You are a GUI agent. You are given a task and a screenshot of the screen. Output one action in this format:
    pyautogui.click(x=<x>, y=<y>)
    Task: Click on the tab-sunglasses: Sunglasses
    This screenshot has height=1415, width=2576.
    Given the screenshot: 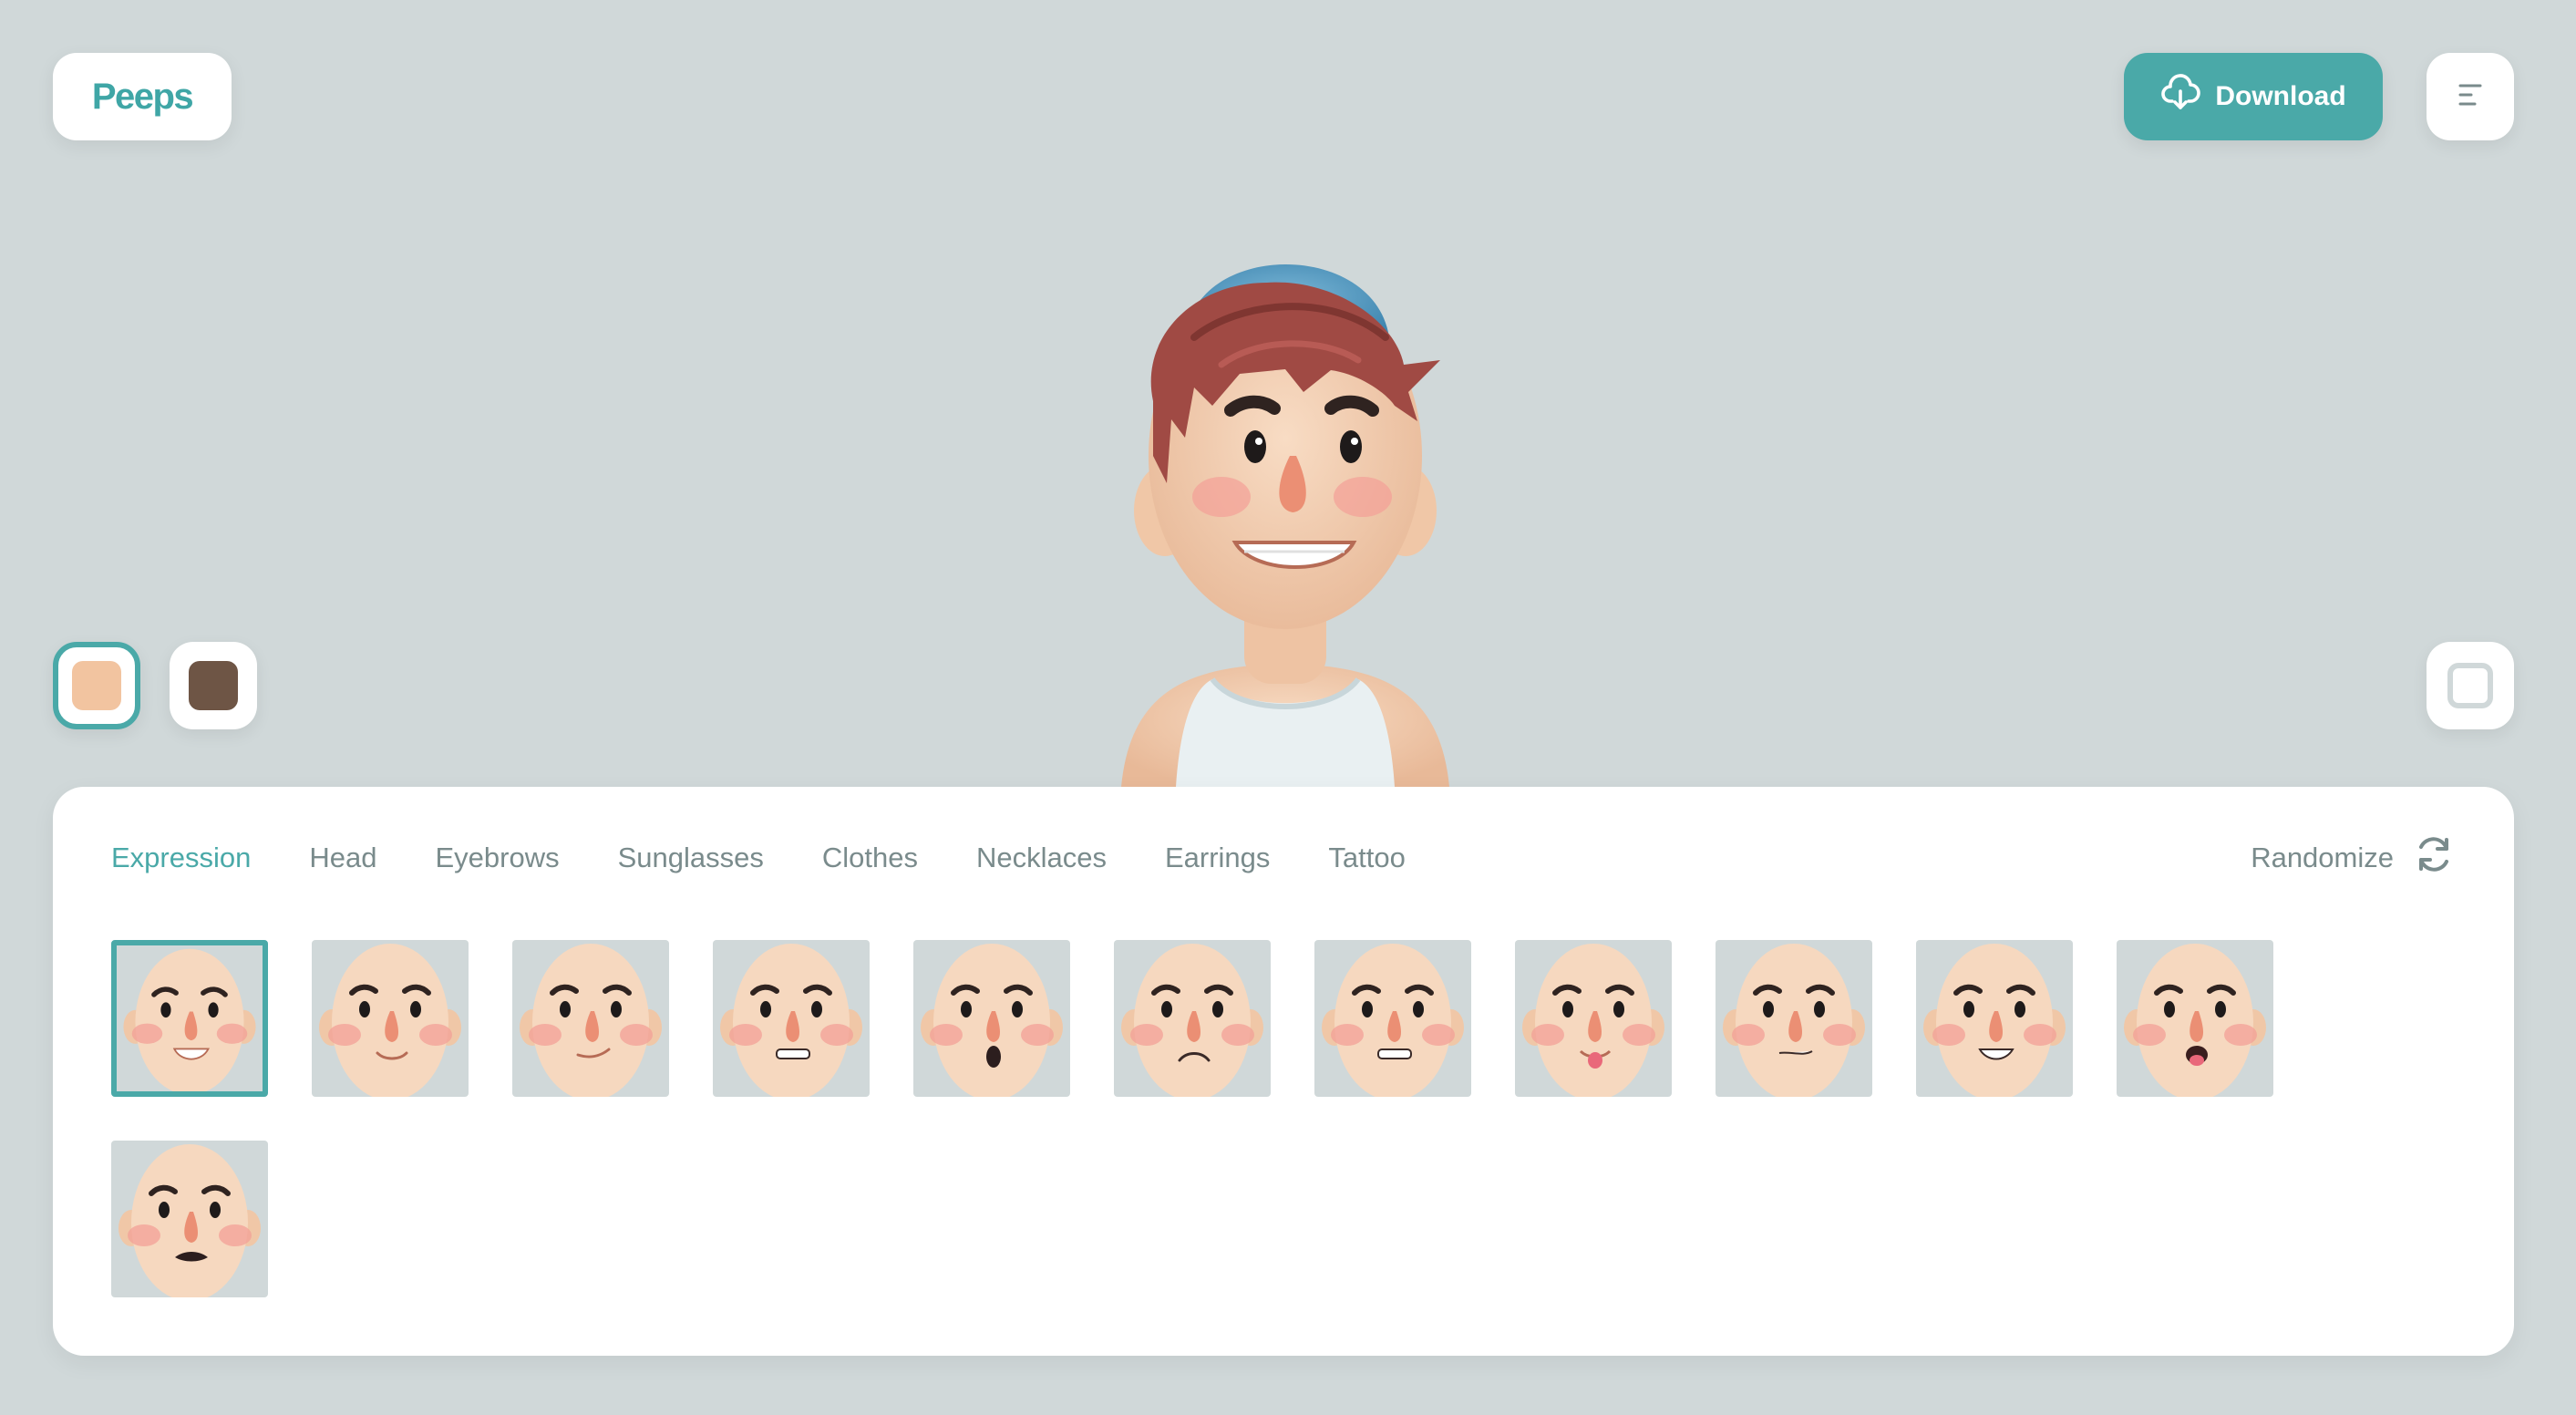 What is the action you would take?
    pyautogui.click(x=691, y=858)
    